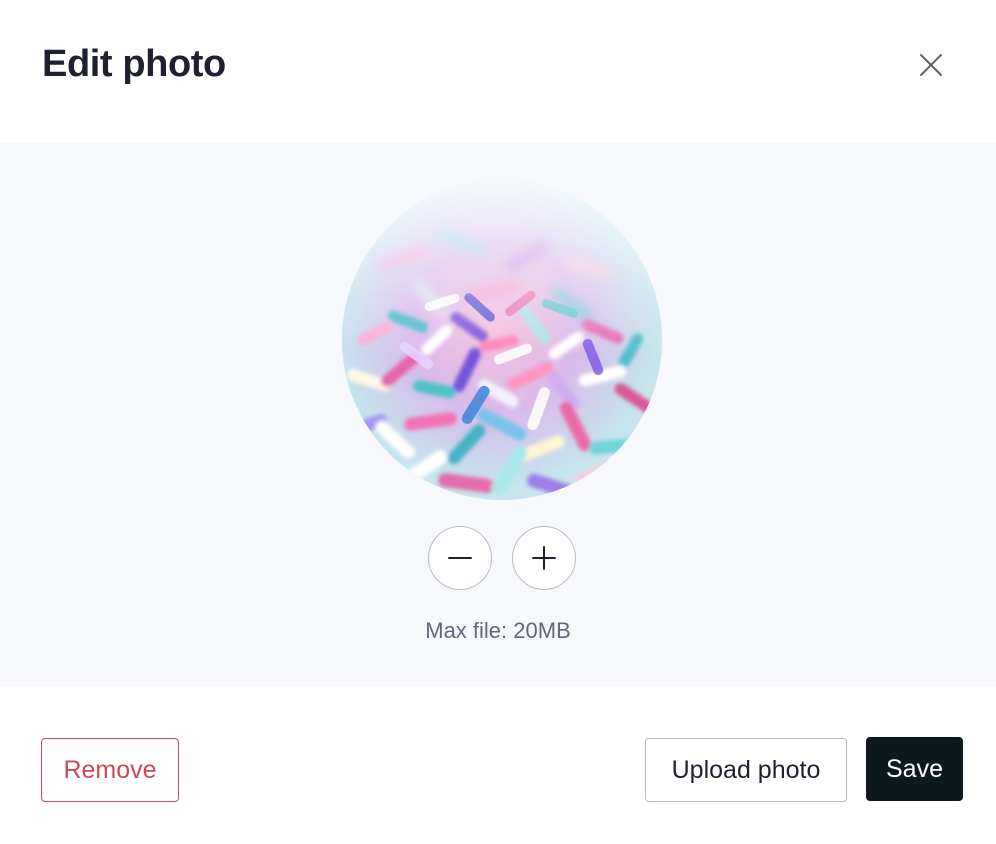 Image resolution: width=996 pixels, height=844 pixels. Describe the element at coordinates (914, 769) in the screenshot. I see `save-button: Save` at that location.